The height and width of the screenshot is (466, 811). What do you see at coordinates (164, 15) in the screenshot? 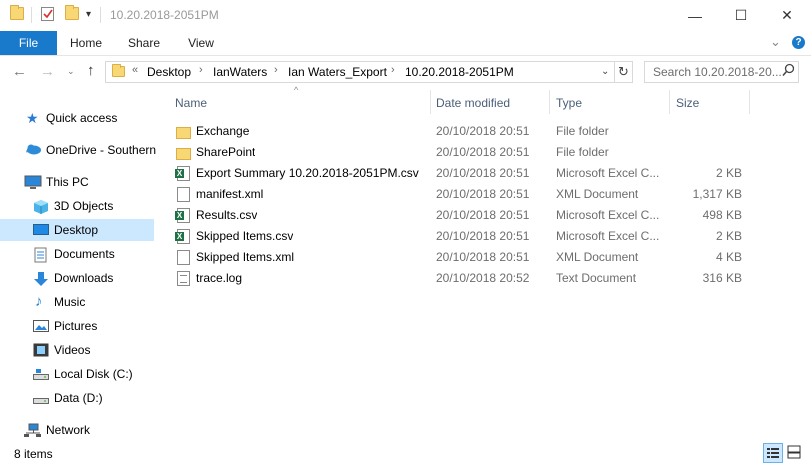
I see `window-title: 10.20.2018-2051PM` at bounding box center [164, 15].